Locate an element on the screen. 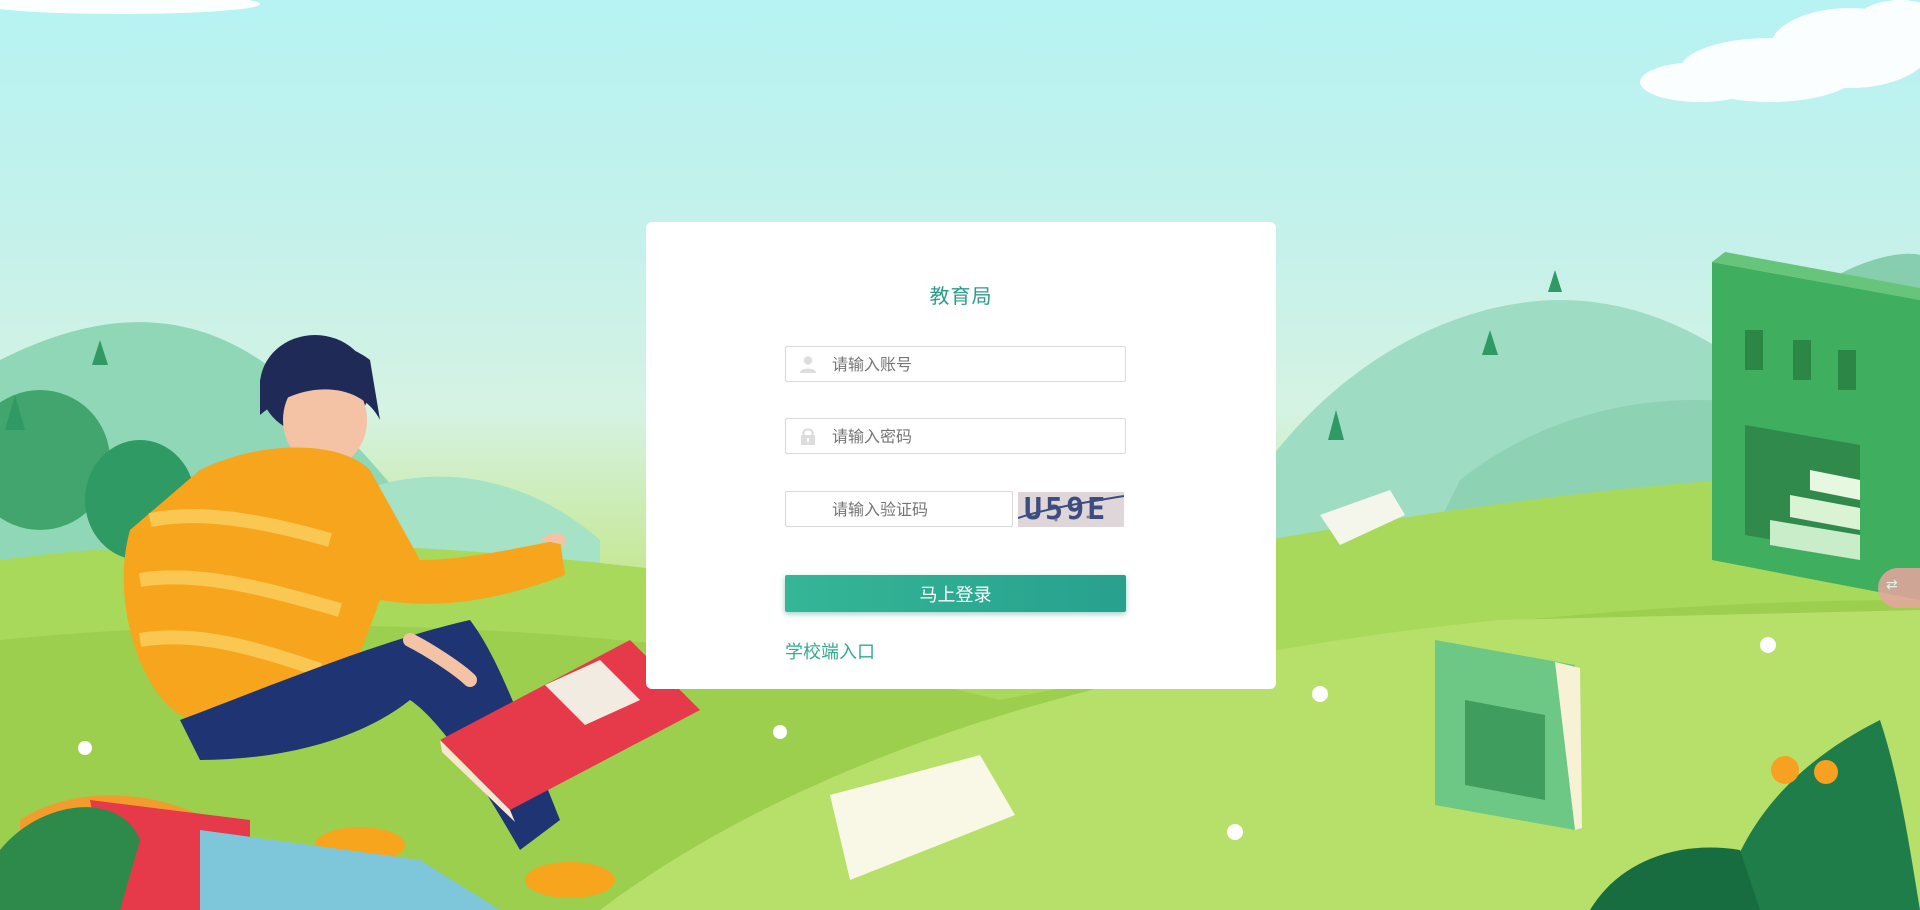  lock-icon is located at coordinates (808, 436).